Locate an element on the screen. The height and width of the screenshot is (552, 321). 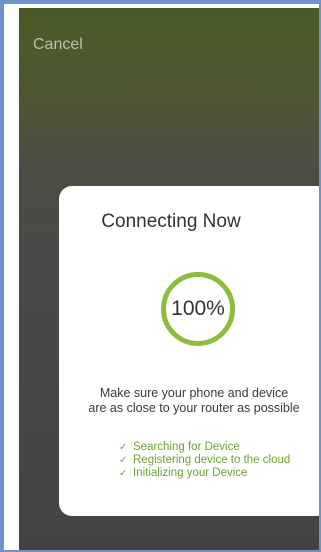
step-item: ✓ Registering device to the cloud is located at coordinates (204, 460).